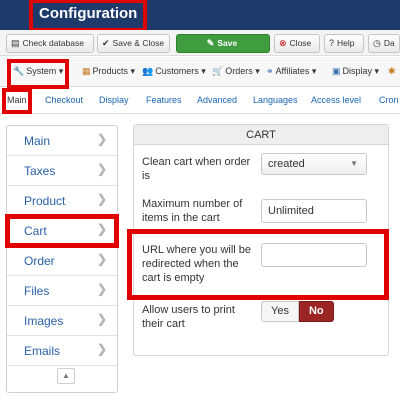  I want to click on app-header: Configuration, so click(200, 16).